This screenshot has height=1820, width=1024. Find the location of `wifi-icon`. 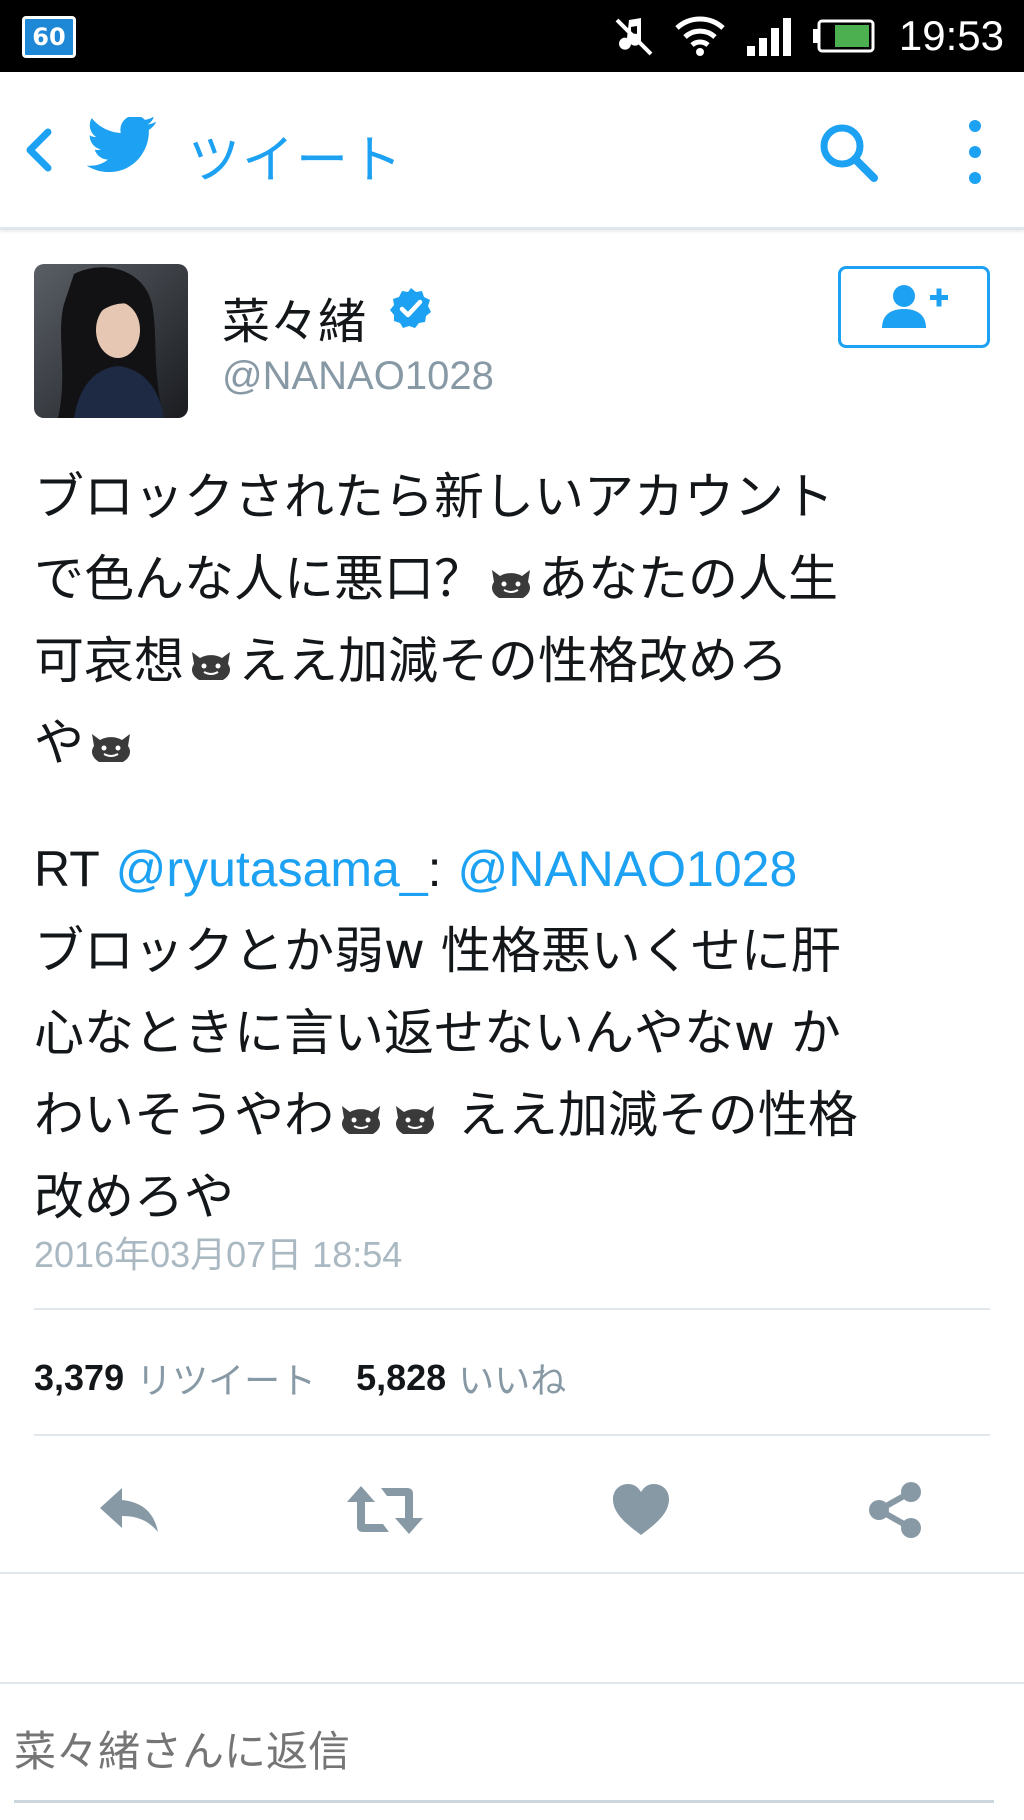

wifi-icon is located at coordinates (700, 36).